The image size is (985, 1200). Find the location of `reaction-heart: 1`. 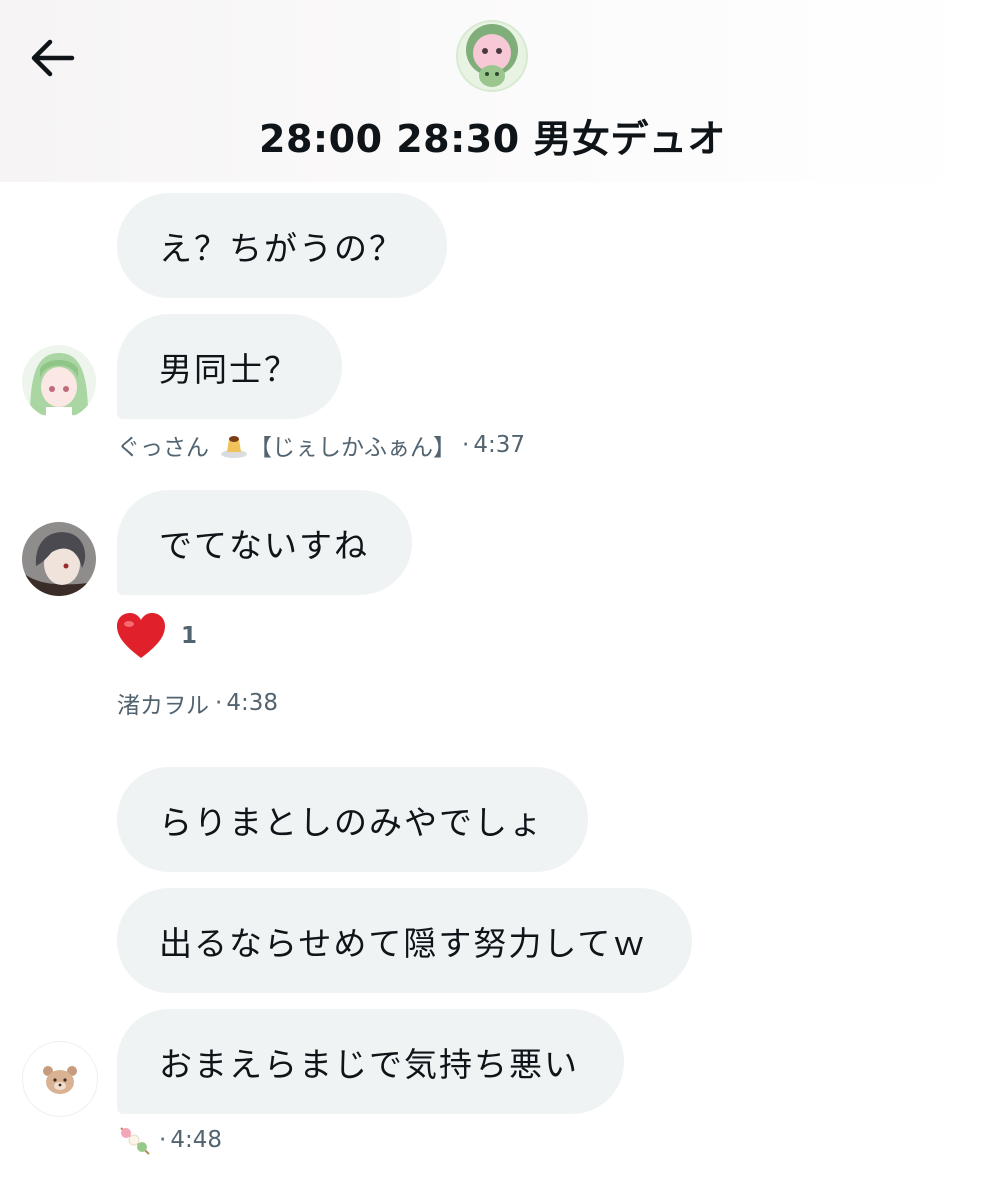

reaction-heart: 1 is located at coordinates (156, 636).